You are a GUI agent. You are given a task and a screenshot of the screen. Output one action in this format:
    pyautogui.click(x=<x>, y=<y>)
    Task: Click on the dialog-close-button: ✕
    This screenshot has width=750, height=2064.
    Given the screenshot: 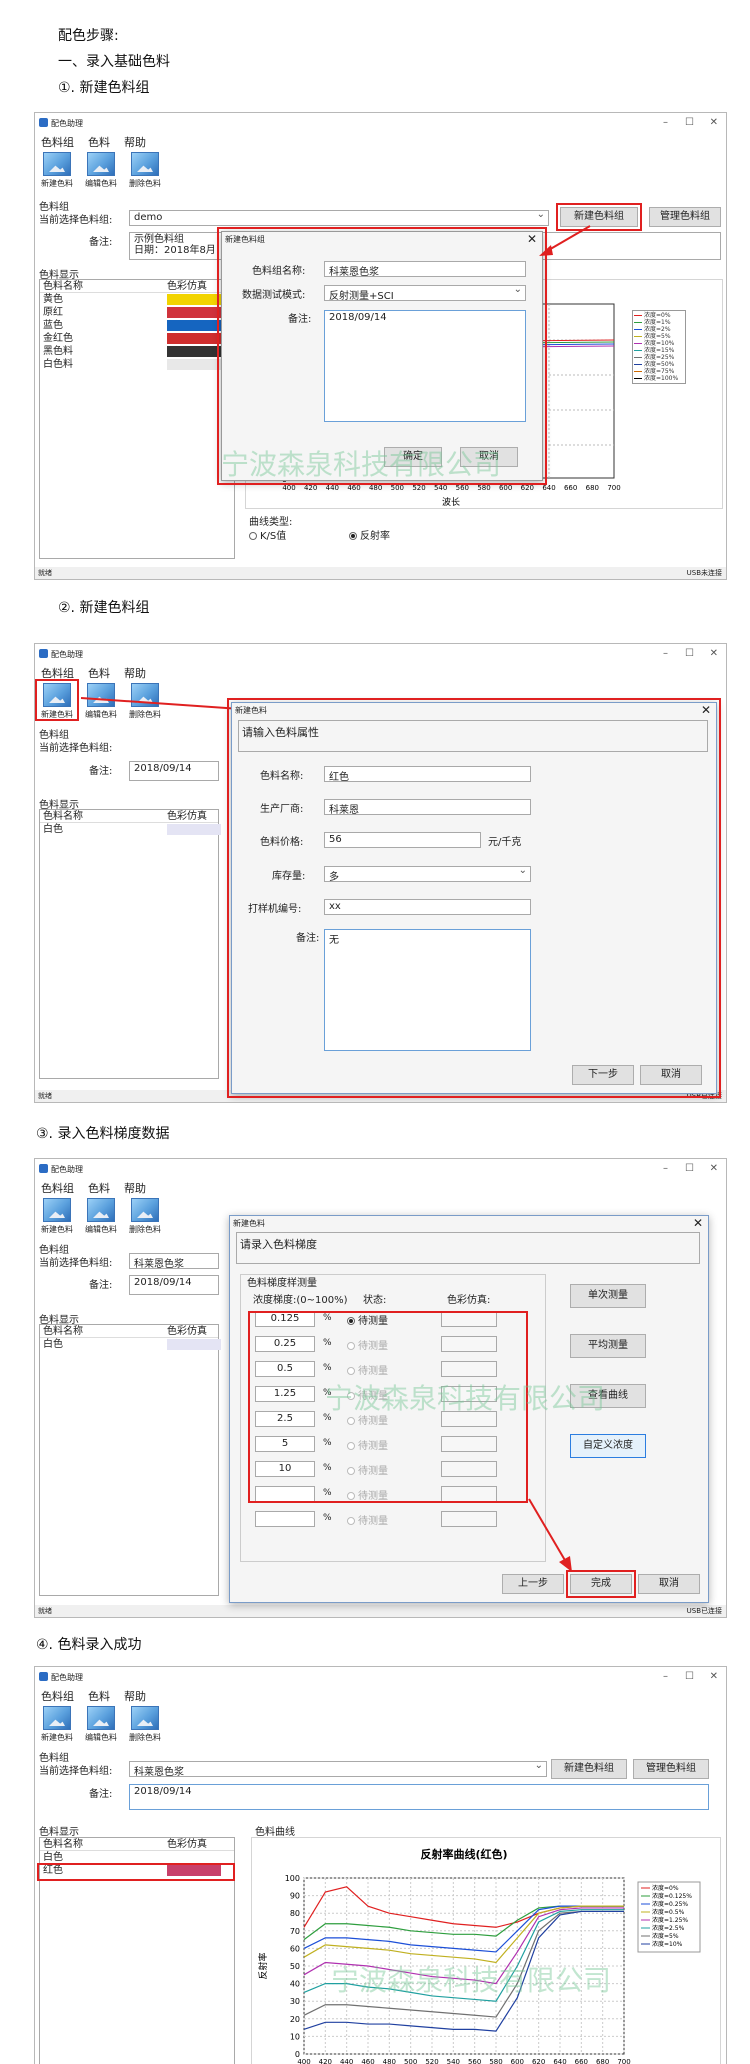 What is the action you would take?
    pyautogui.click(x=698, y=1223)
    